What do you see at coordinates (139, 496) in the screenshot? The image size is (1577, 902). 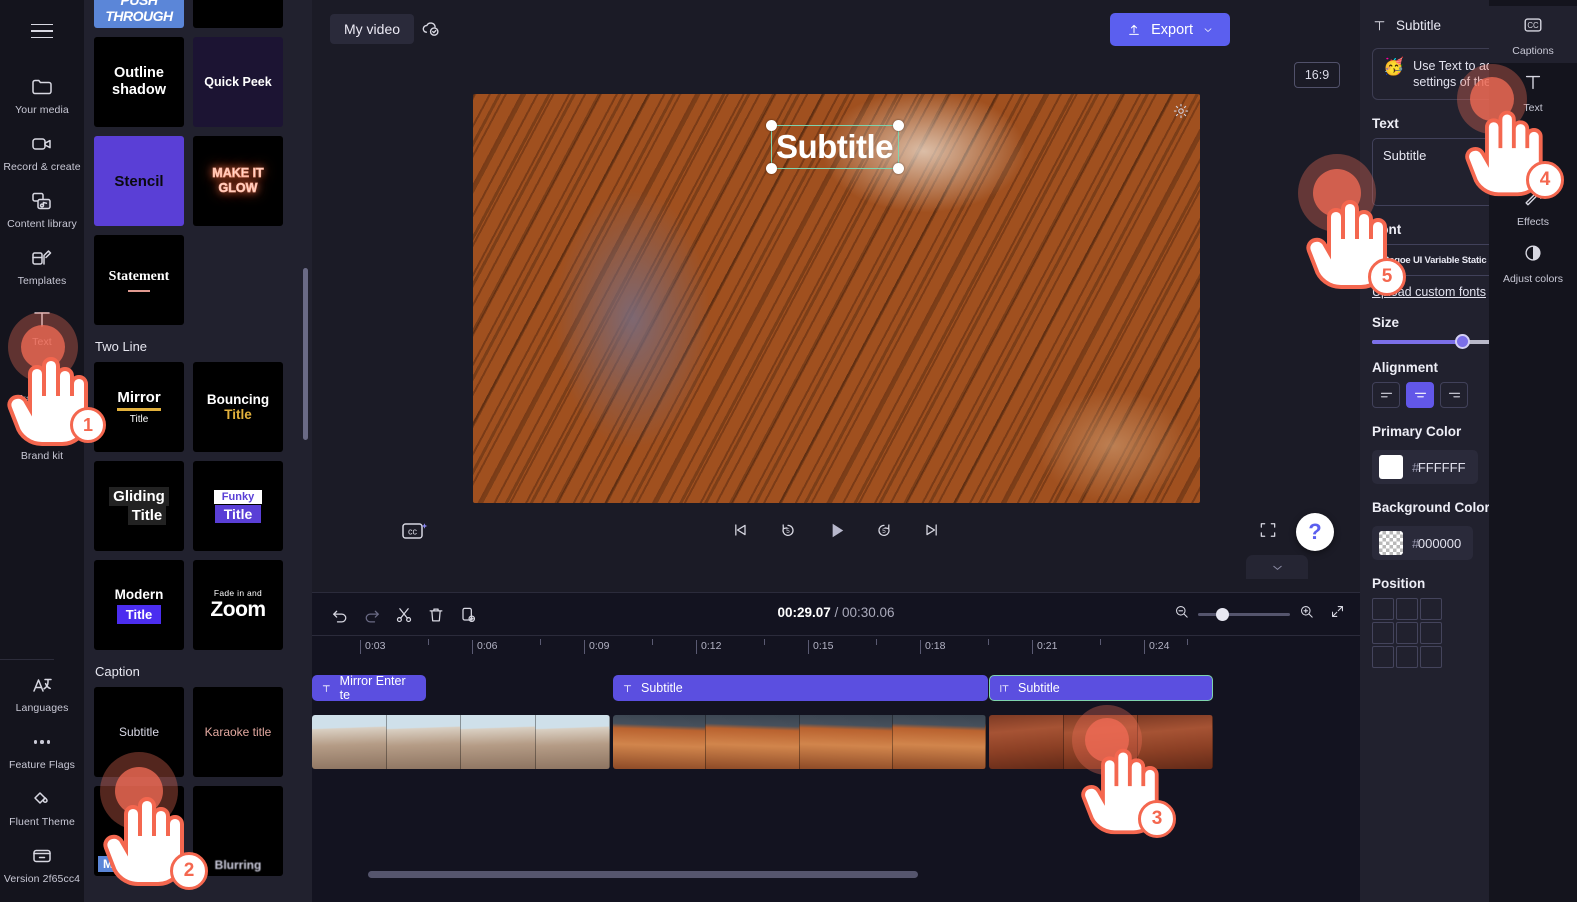 I see `template-label: Gliding` at bounding box center [139, 496].